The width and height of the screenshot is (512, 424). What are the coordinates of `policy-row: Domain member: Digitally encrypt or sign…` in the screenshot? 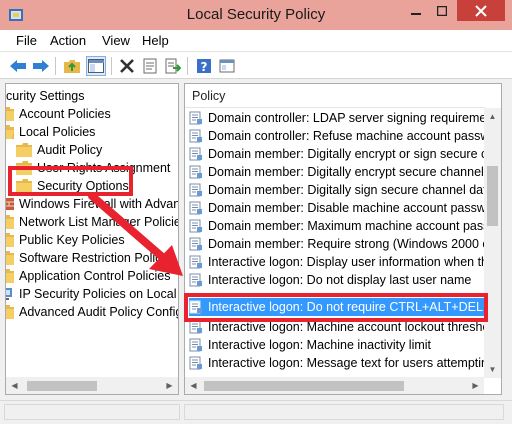 It's located at (345, 154).